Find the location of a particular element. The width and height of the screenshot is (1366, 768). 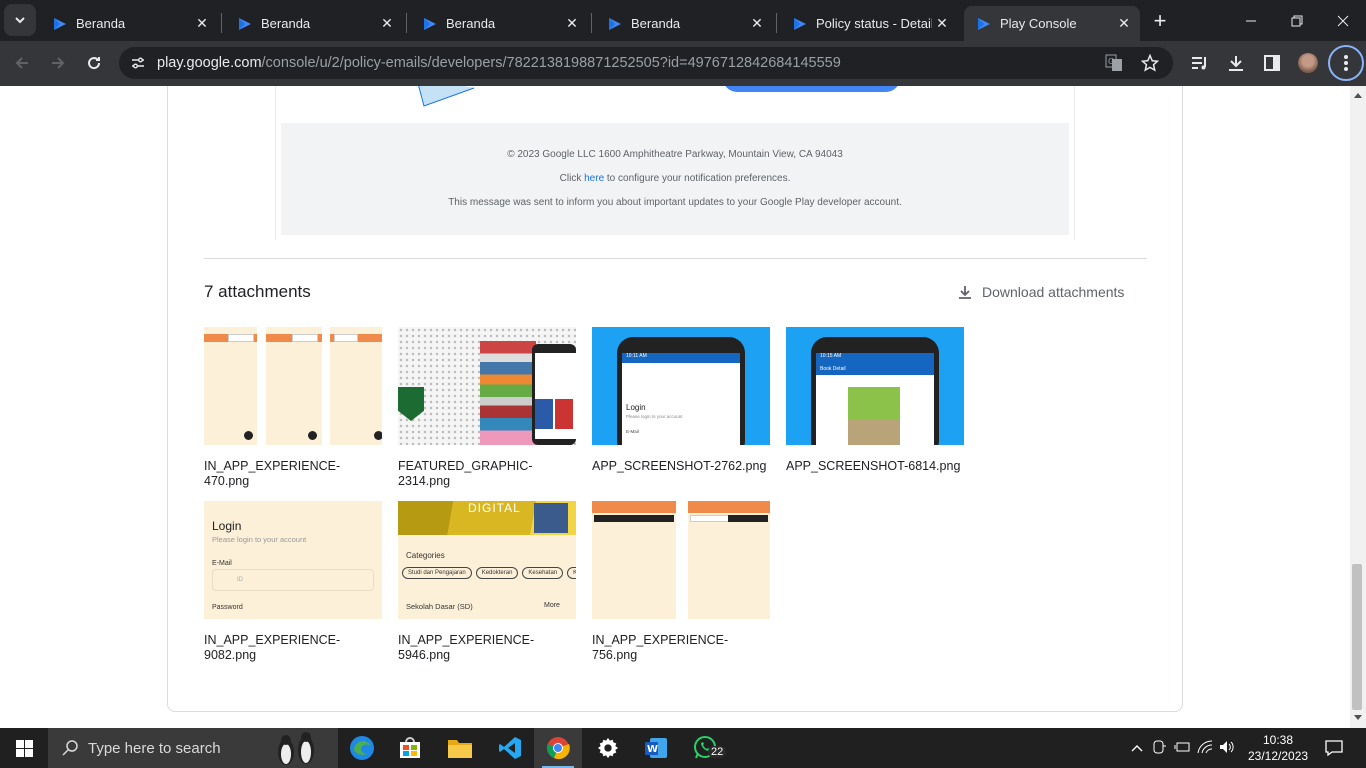

thumb-digital: DIGITAL is located at coordinates (494, 508).